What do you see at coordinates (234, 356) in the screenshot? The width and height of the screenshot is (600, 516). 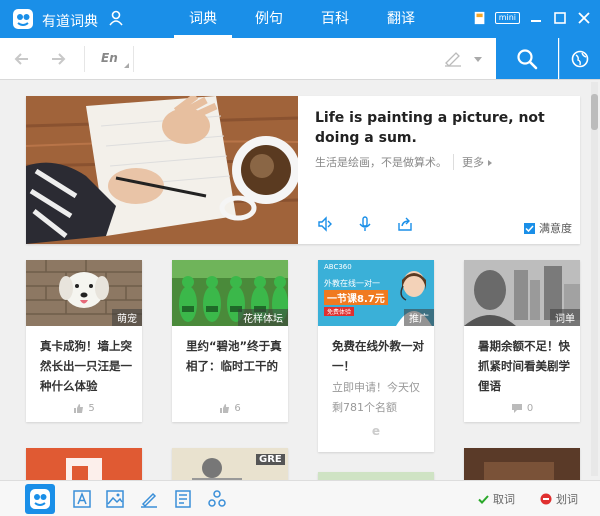 I see `card-title: 里约“碧池”终于真相了：临时工干的` at bounding box center [234, 356].